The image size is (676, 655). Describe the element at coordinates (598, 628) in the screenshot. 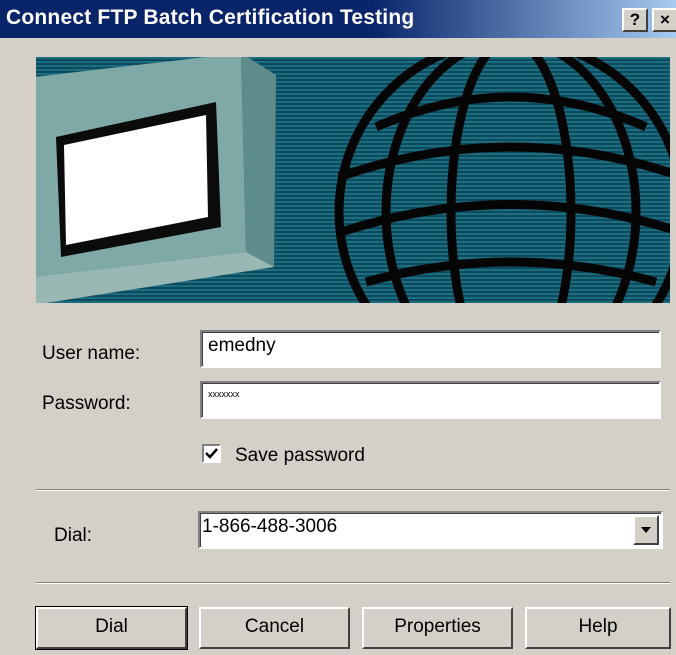

I see `help-button: Help` at that location.